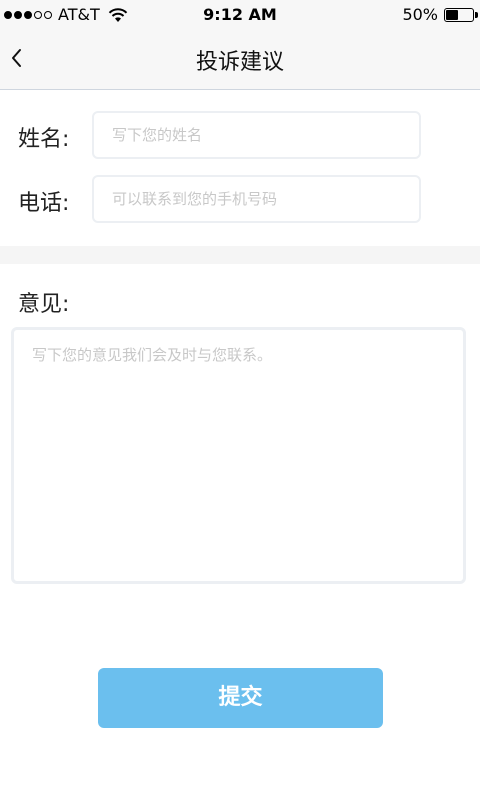 The height and width of the screenshot is (800, 480). What do you see at coordinates (440, 14) in the screenshot?
I see `status-right: 50%` at bounding box center [440, 14].